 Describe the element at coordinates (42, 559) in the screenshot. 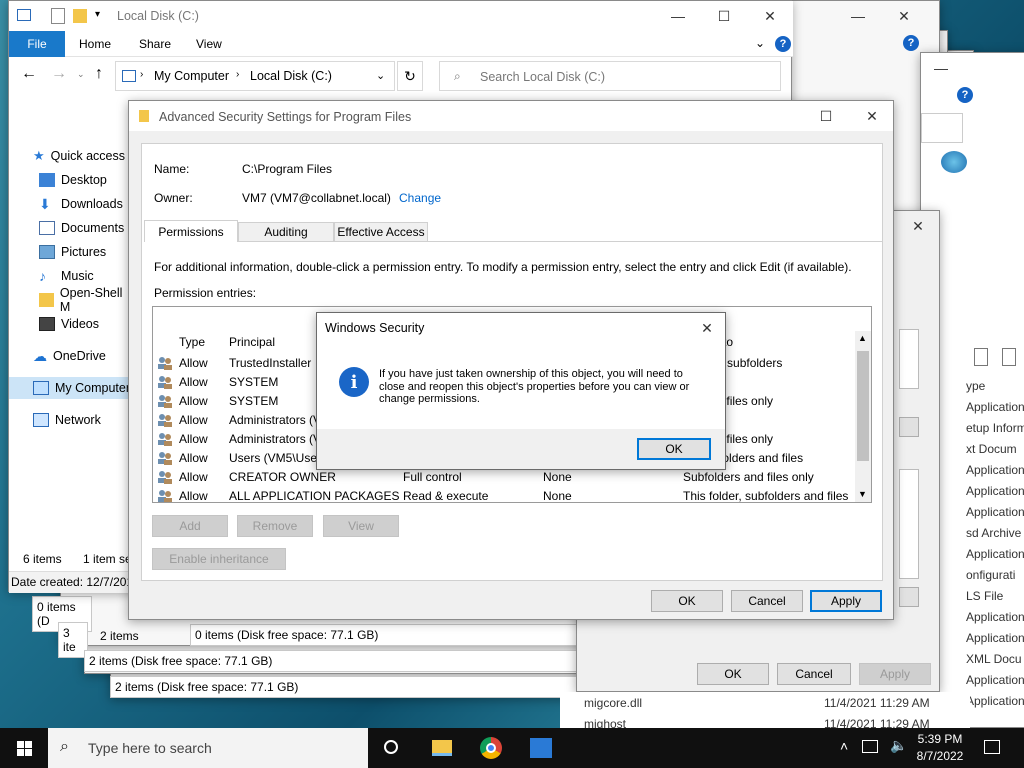

I see `status-item-count: 6 items` at that location.